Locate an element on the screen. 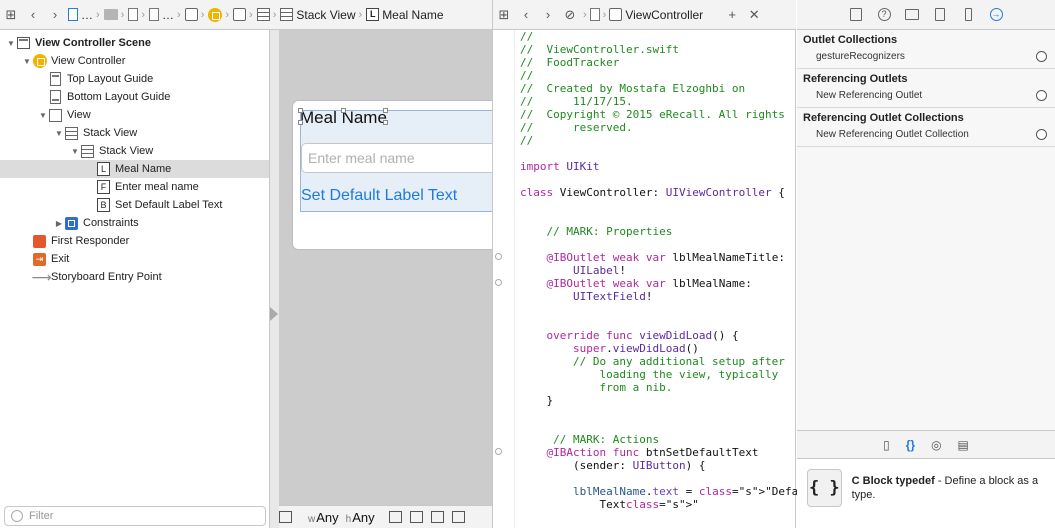  code-line: // reserved. is located at coordinates (655, 127).